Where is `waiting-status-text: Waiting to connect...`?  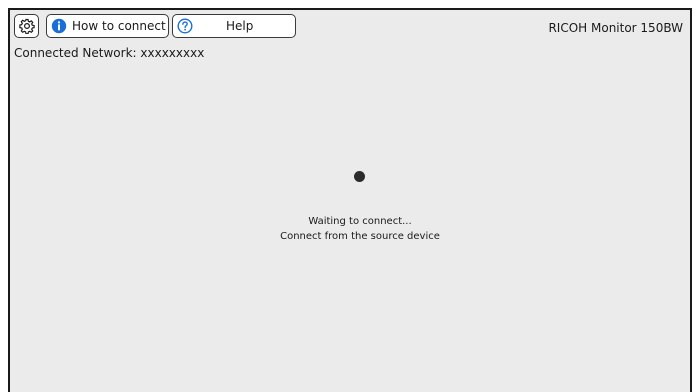
waiting-status-text: Waiting to connect... is located at coordinates (360, 221).